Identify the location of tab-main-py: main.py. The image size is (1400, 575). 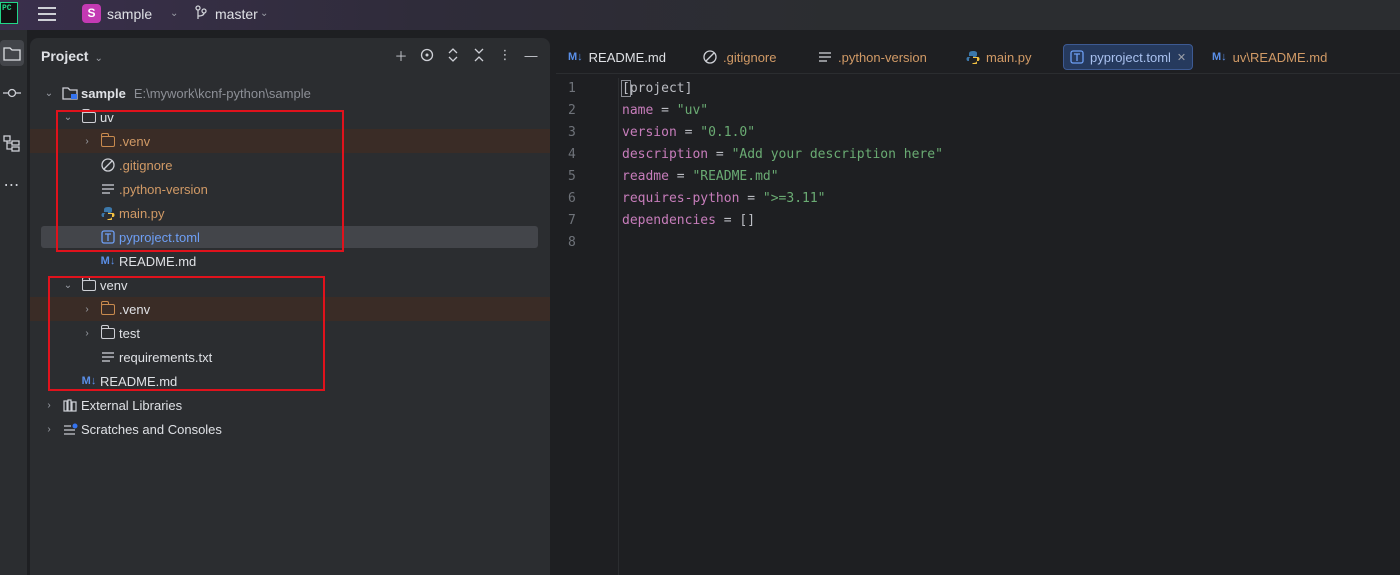
(999, 57).